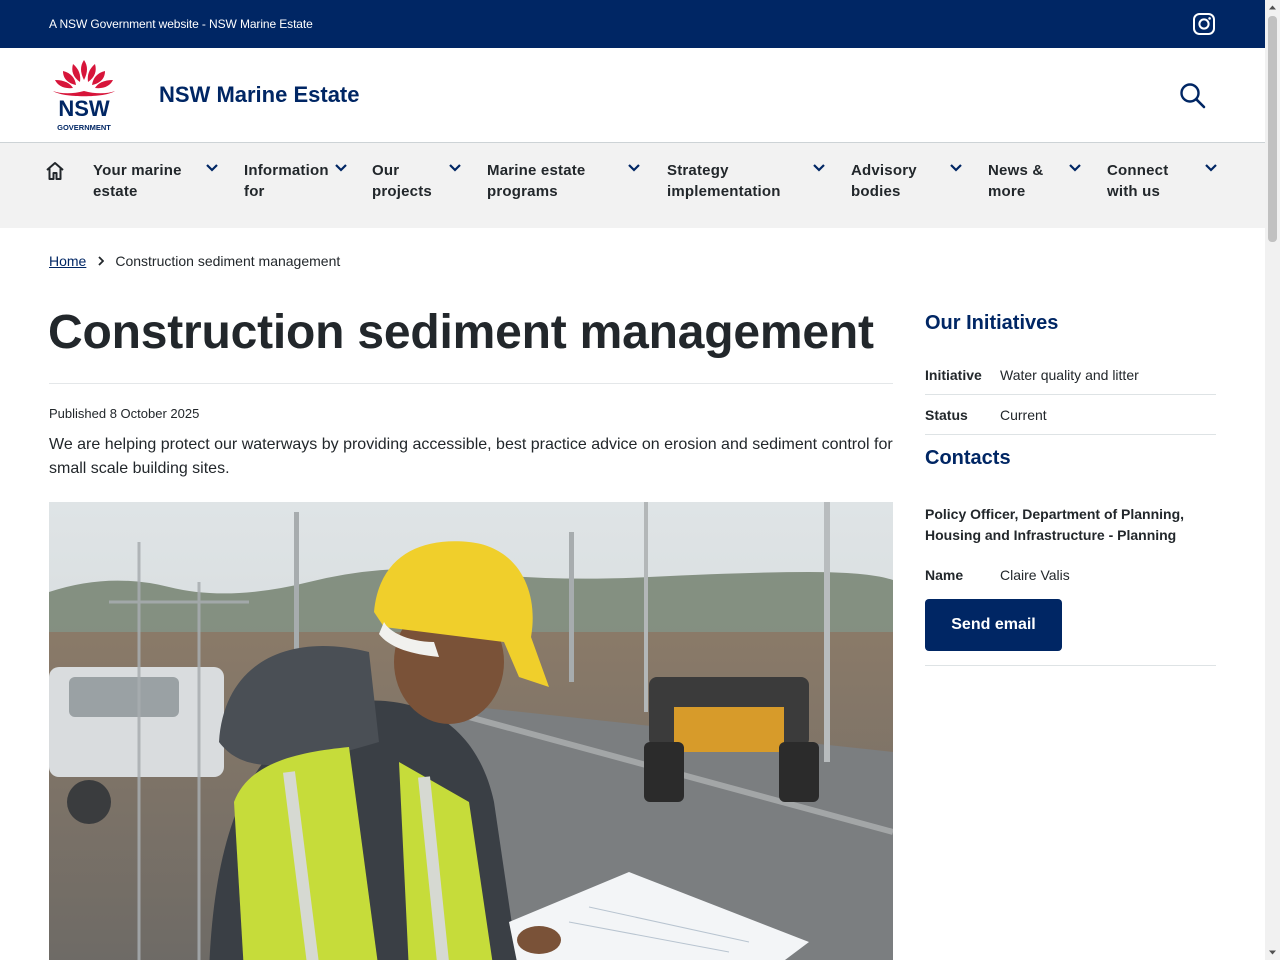 This screenshot has height=960, width=1280. I want to click on nav-label: implementation, so click(724, 191).